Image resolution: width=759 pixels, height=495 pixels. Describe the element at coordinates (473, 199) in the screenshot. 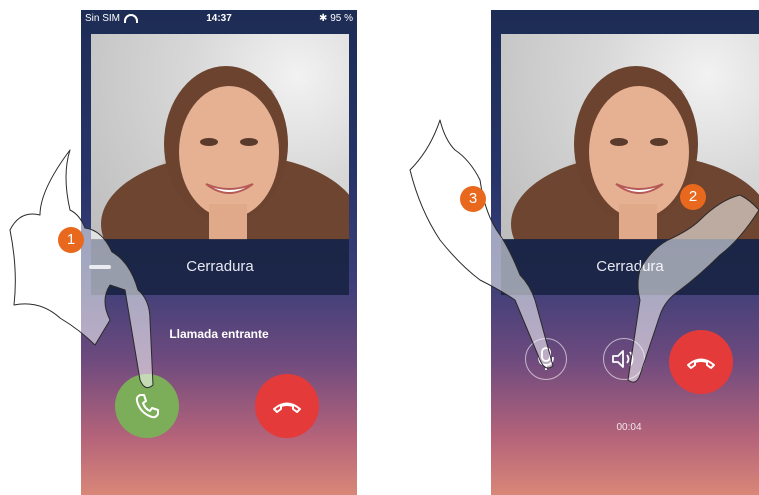

I see `step-callout-3: 3` at that location.